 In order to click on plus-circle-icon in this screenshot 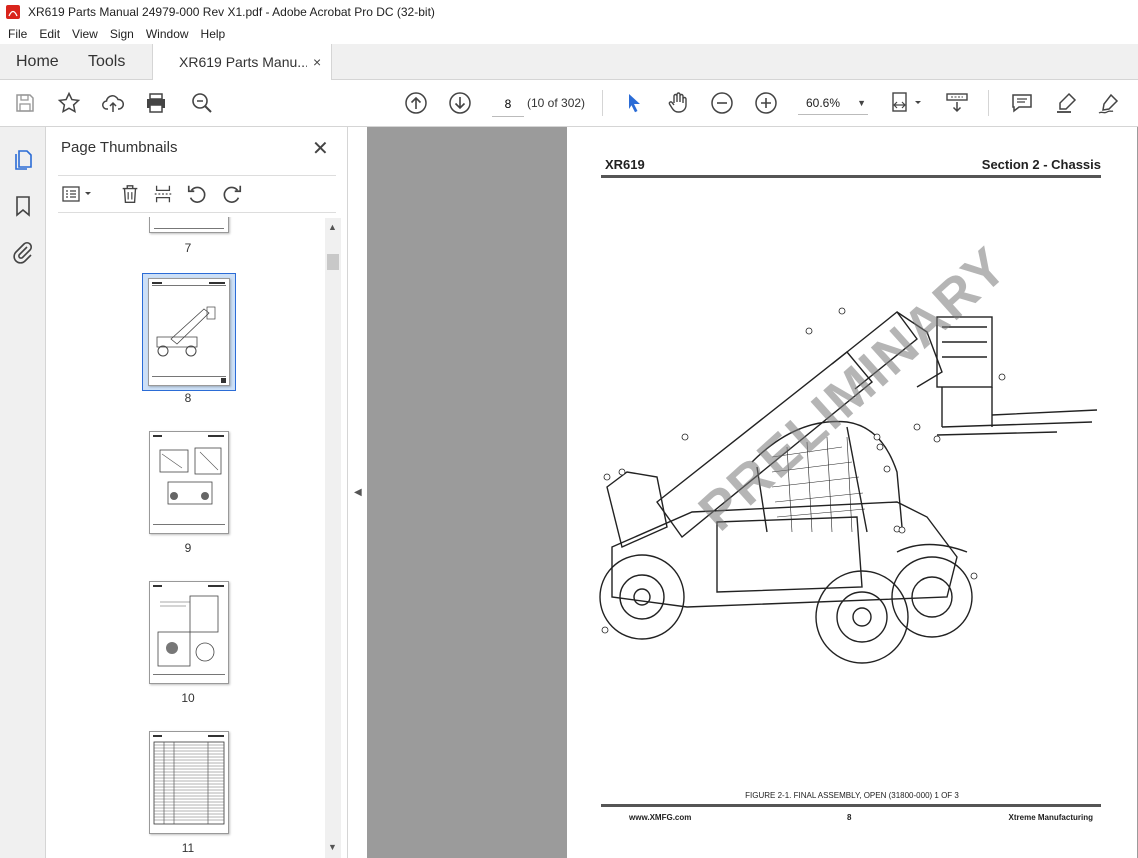, I will do `click(766, 103)`.